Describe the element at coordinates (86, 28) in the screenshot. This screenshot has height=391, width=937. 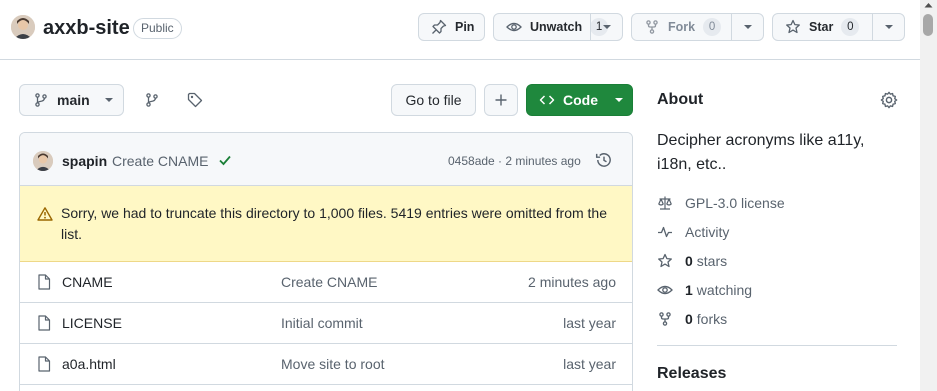
I see `repo-name-link: axxb-site` at that location.